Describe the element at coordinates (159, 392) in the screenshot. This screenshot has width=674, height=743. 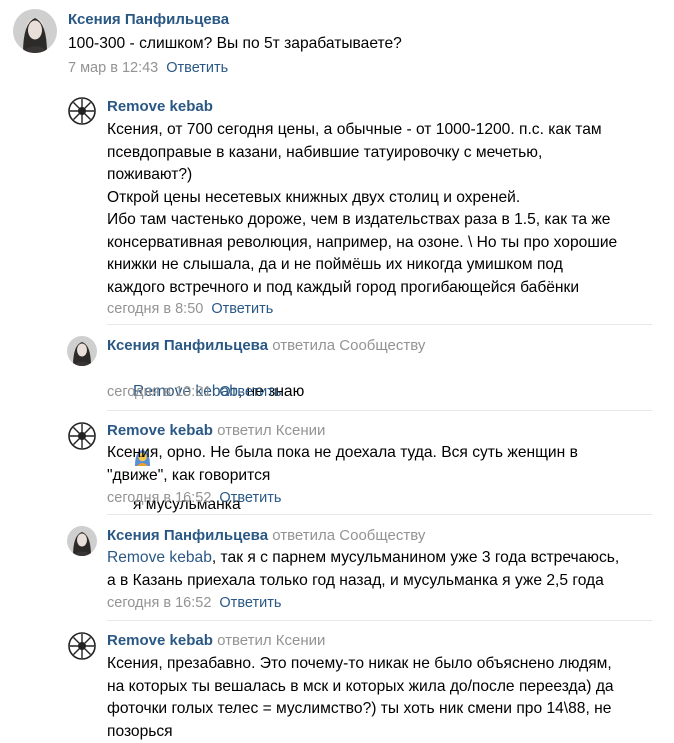
I see `comment-date: сегодня в 10:01` at that location.